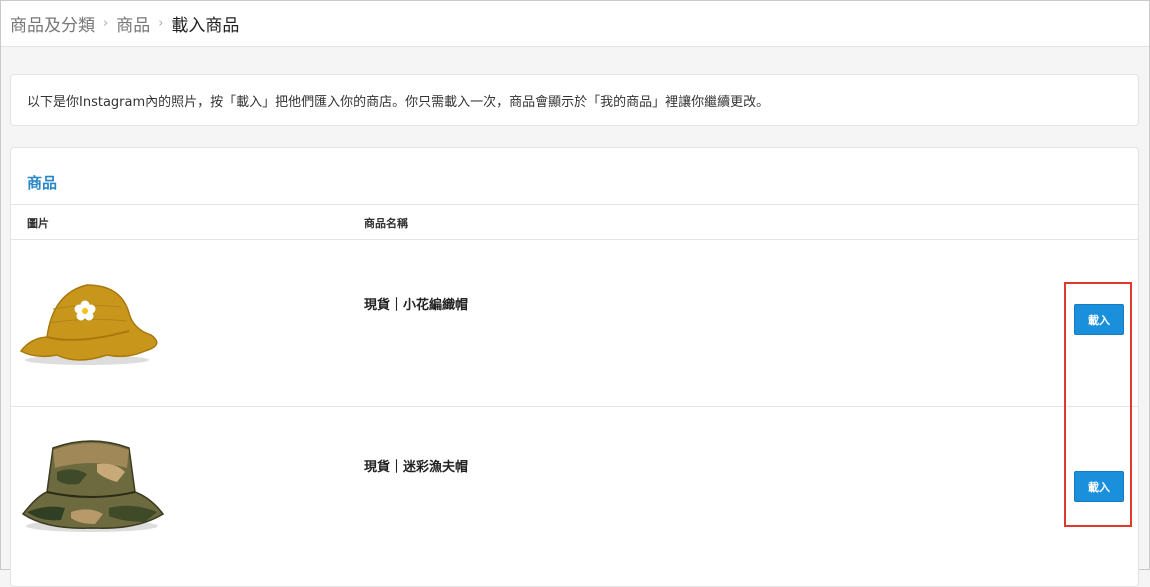 Image resolution: width=1150 pixels, height=587 pixels. Describe the element at coordinates (205, 26) in the screenshot. I see `breadcrumb-current: 載入商品` at that location.